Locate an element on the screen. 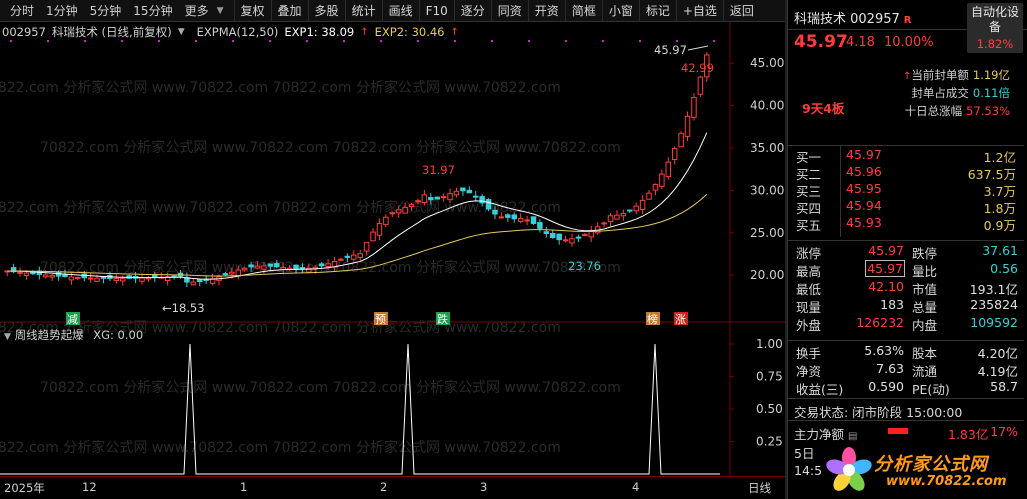 Image resolution: width=1027 pixels, height=499 pixels. orderbook-row: 买一 45.97 1.2亿 is located at coordinates (906, 155).